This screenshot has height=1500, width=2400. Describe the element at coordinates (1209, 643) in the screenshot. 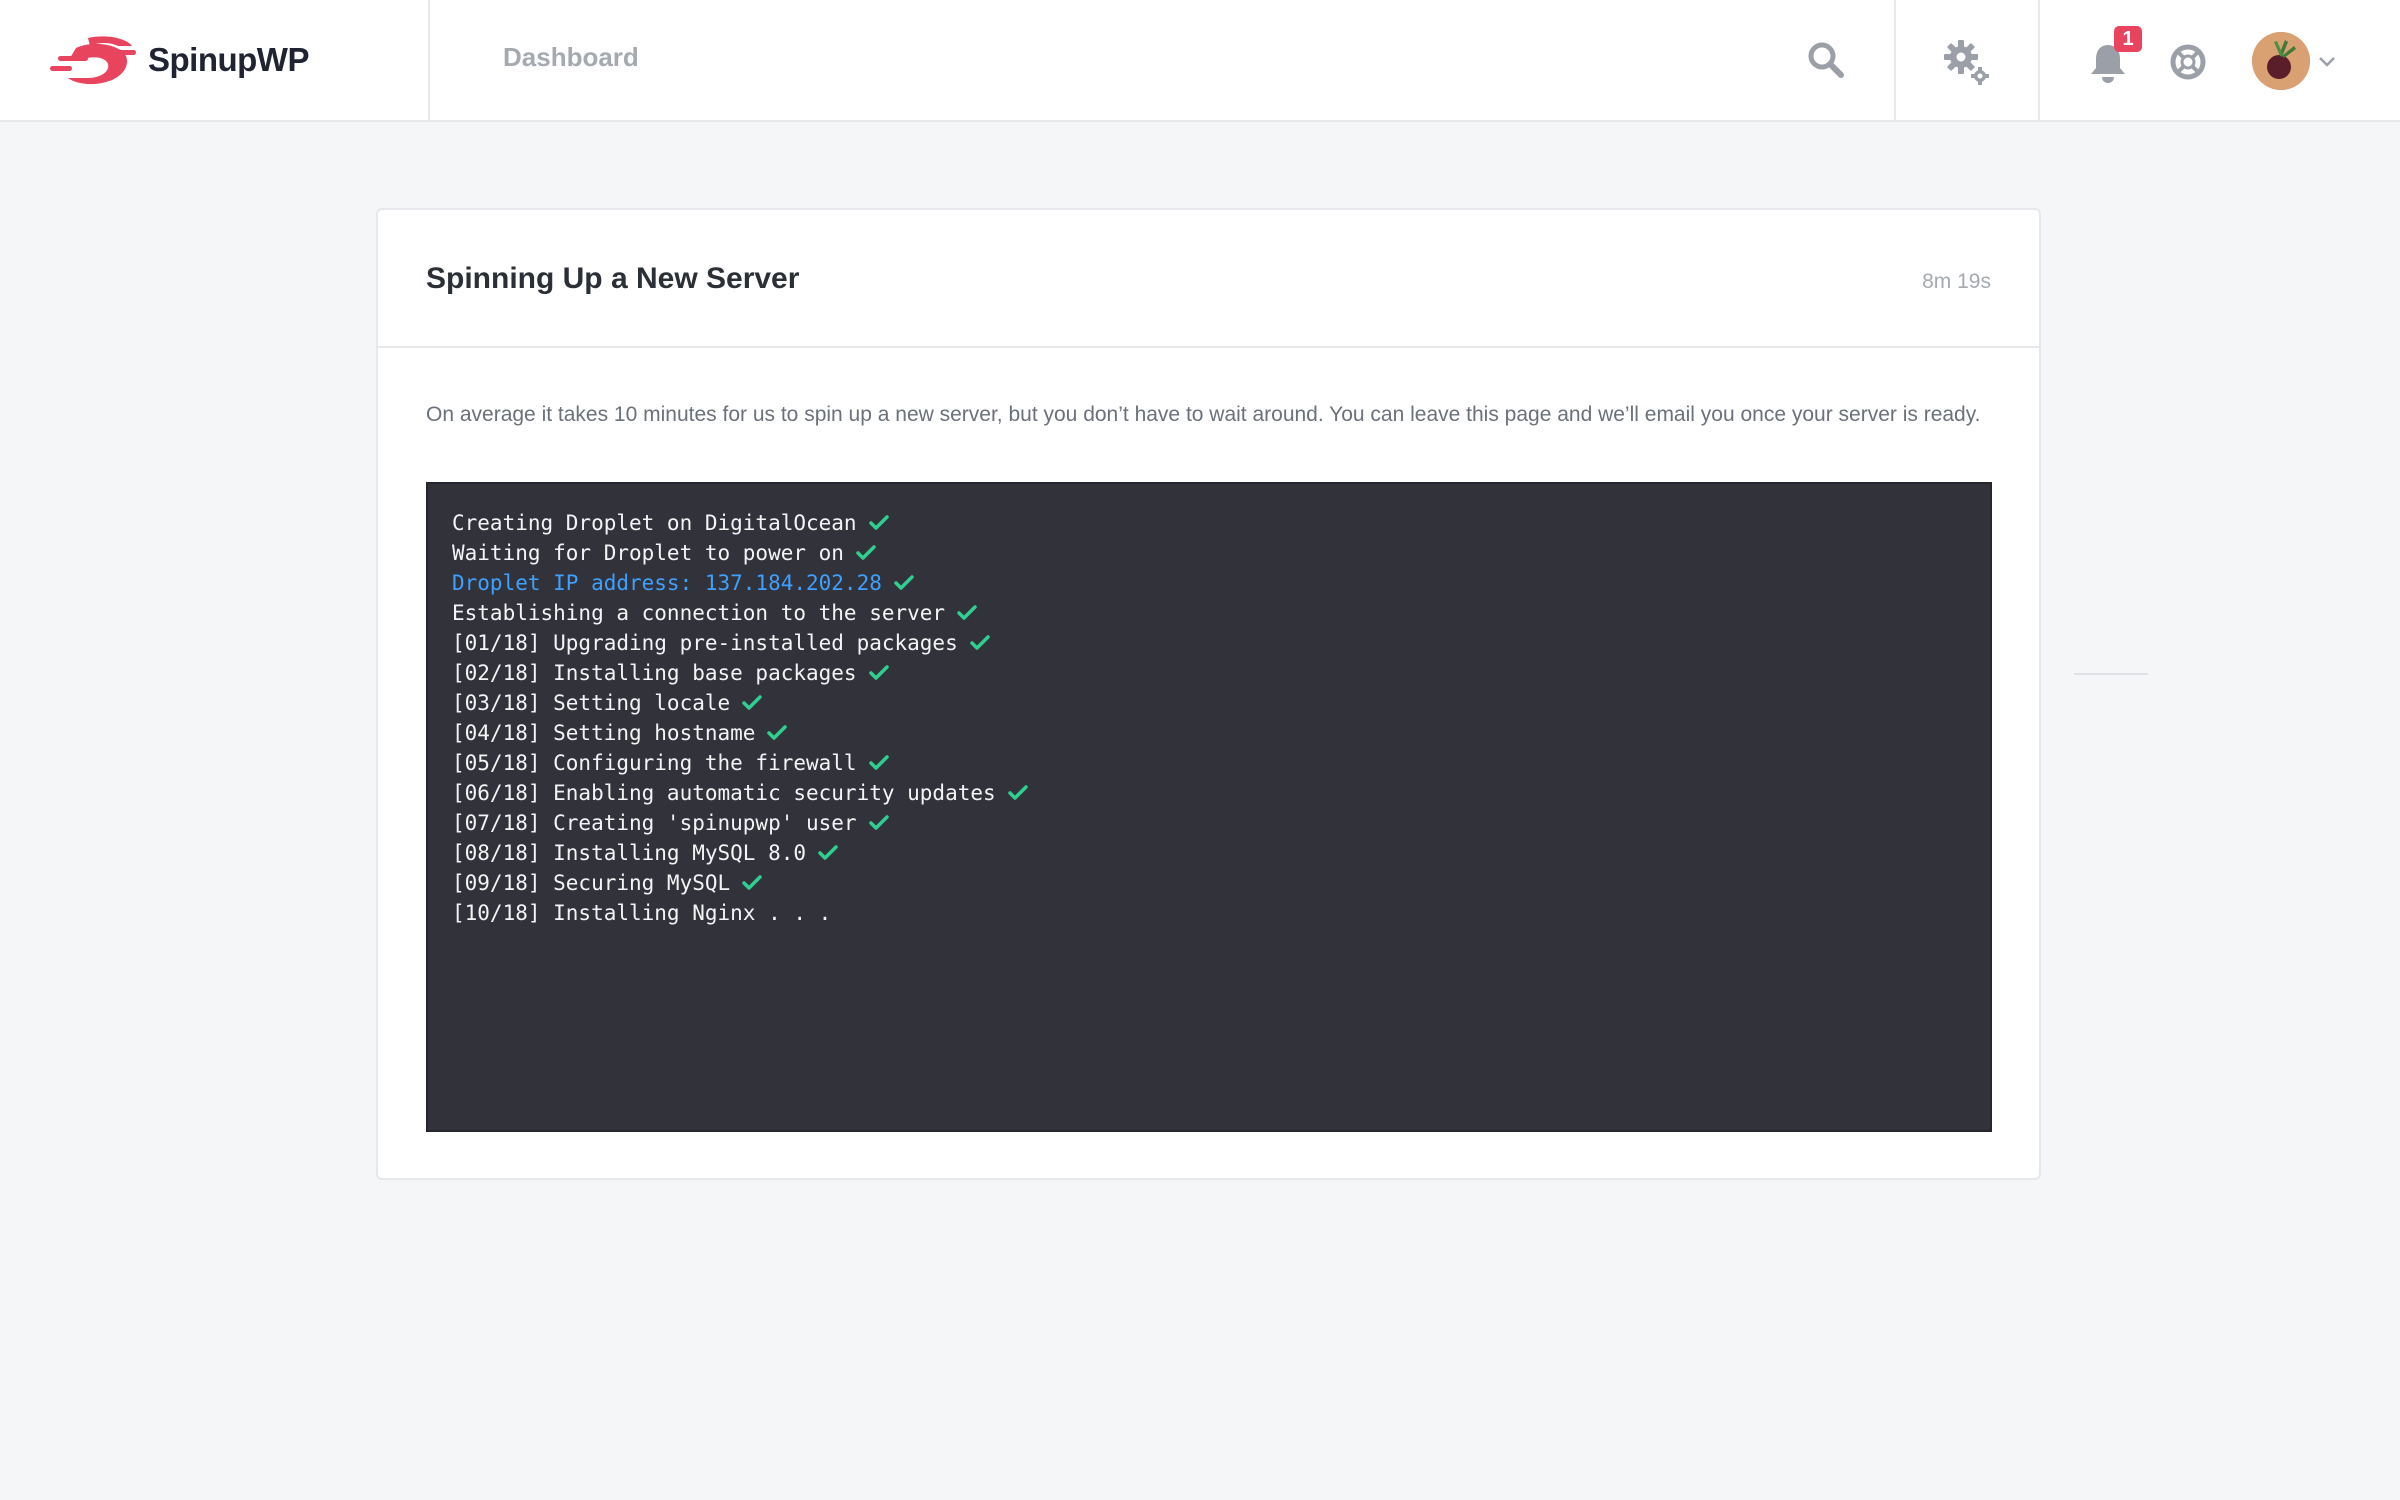

I see `log-line: [01/18] Upgrading pre-installed packages` at that location.